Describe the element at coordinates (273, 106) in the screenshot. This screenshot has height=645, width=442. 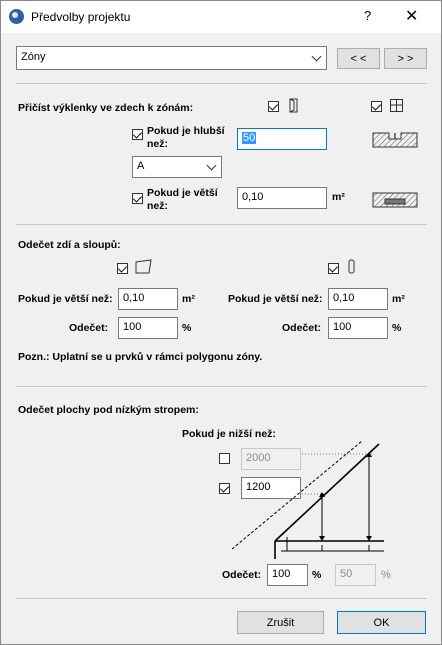
I see `niche-wall-checkbox` at that location.